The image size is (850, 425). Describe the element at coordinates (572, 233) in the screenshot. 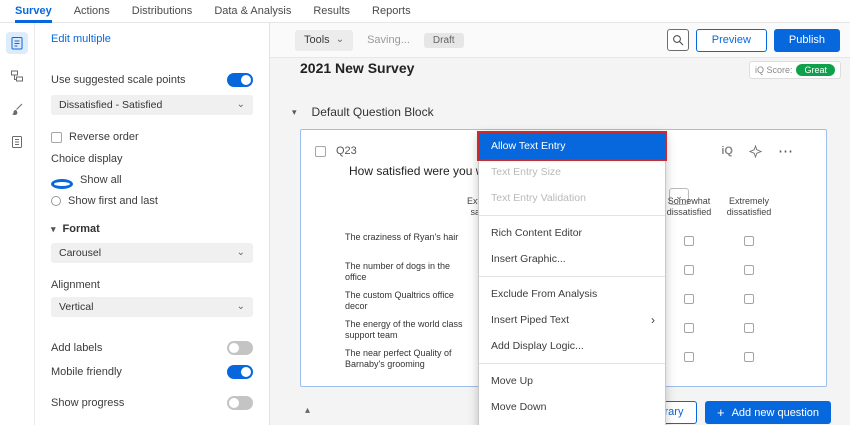

I see `menu-item-rich-content-editor: Rich Content Editor` at that location.